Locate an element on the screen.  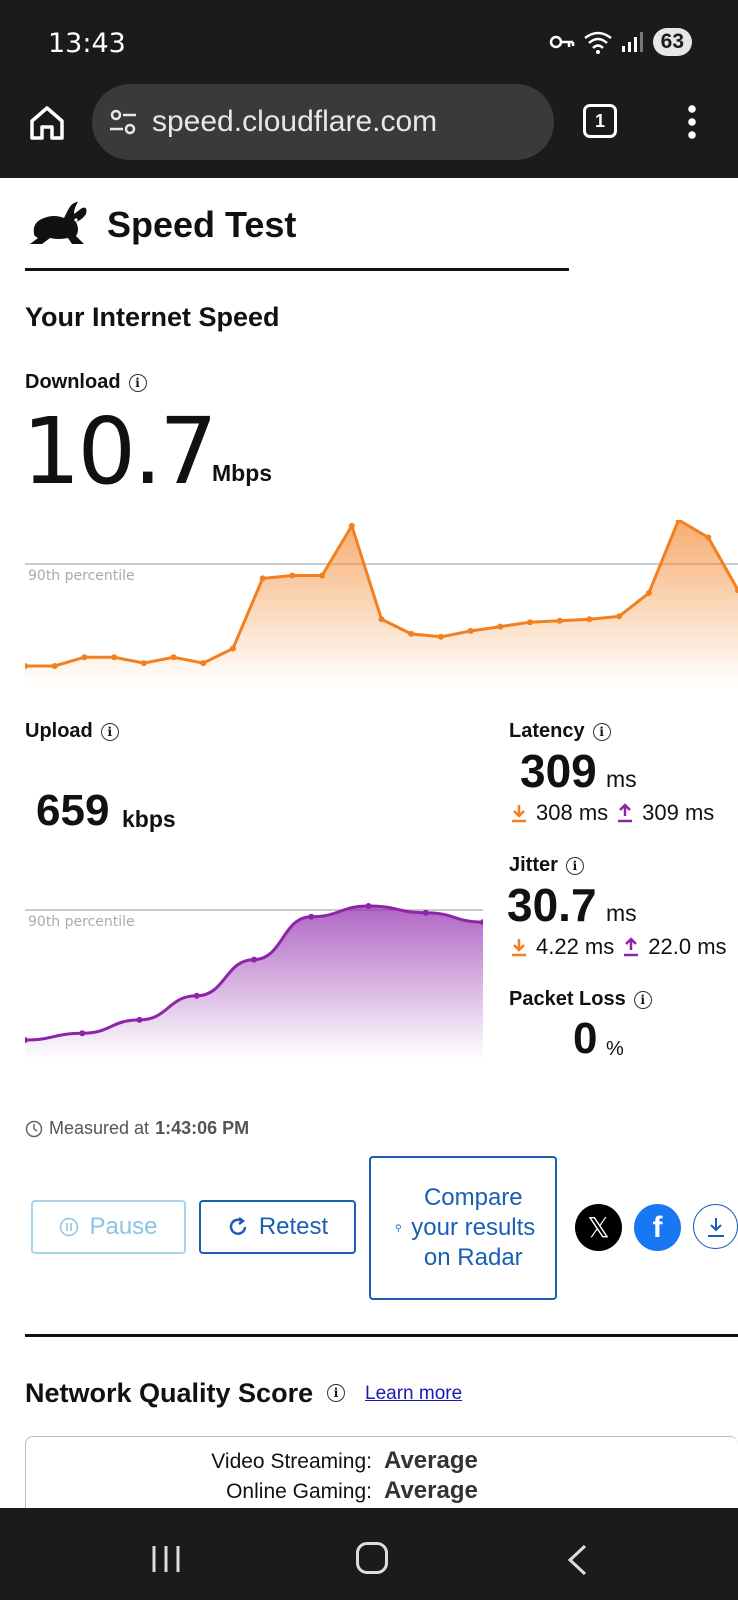
home-icon is located at coordinates (47, 123).